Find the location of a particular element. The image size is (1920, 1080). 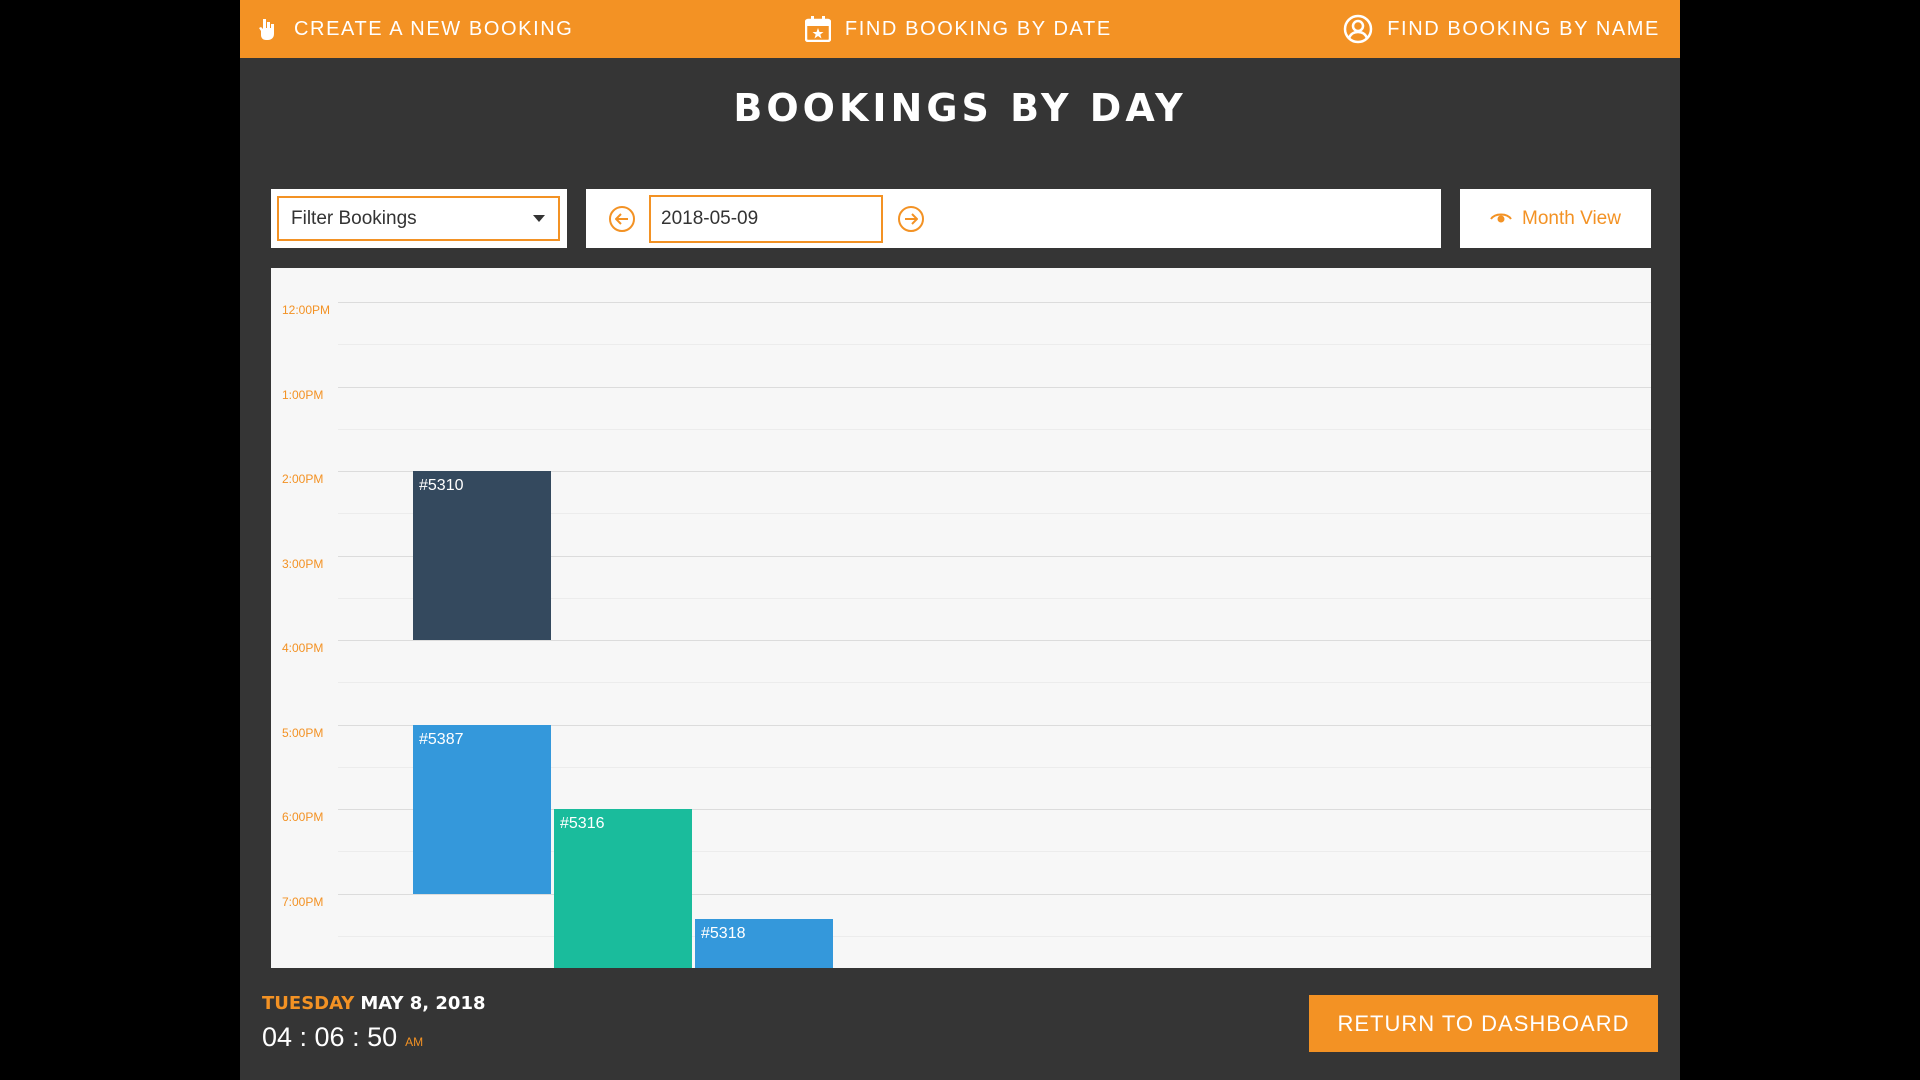

page-title: BOOKINGS BY DAY is located at coordinates (960, 108).